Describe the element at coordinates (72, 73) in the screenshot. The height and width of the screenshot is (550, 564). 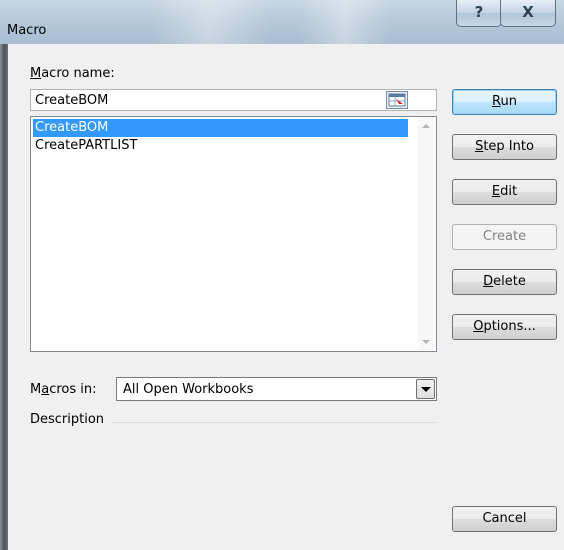
I see `macro-name-label: Macro name:` at that location.